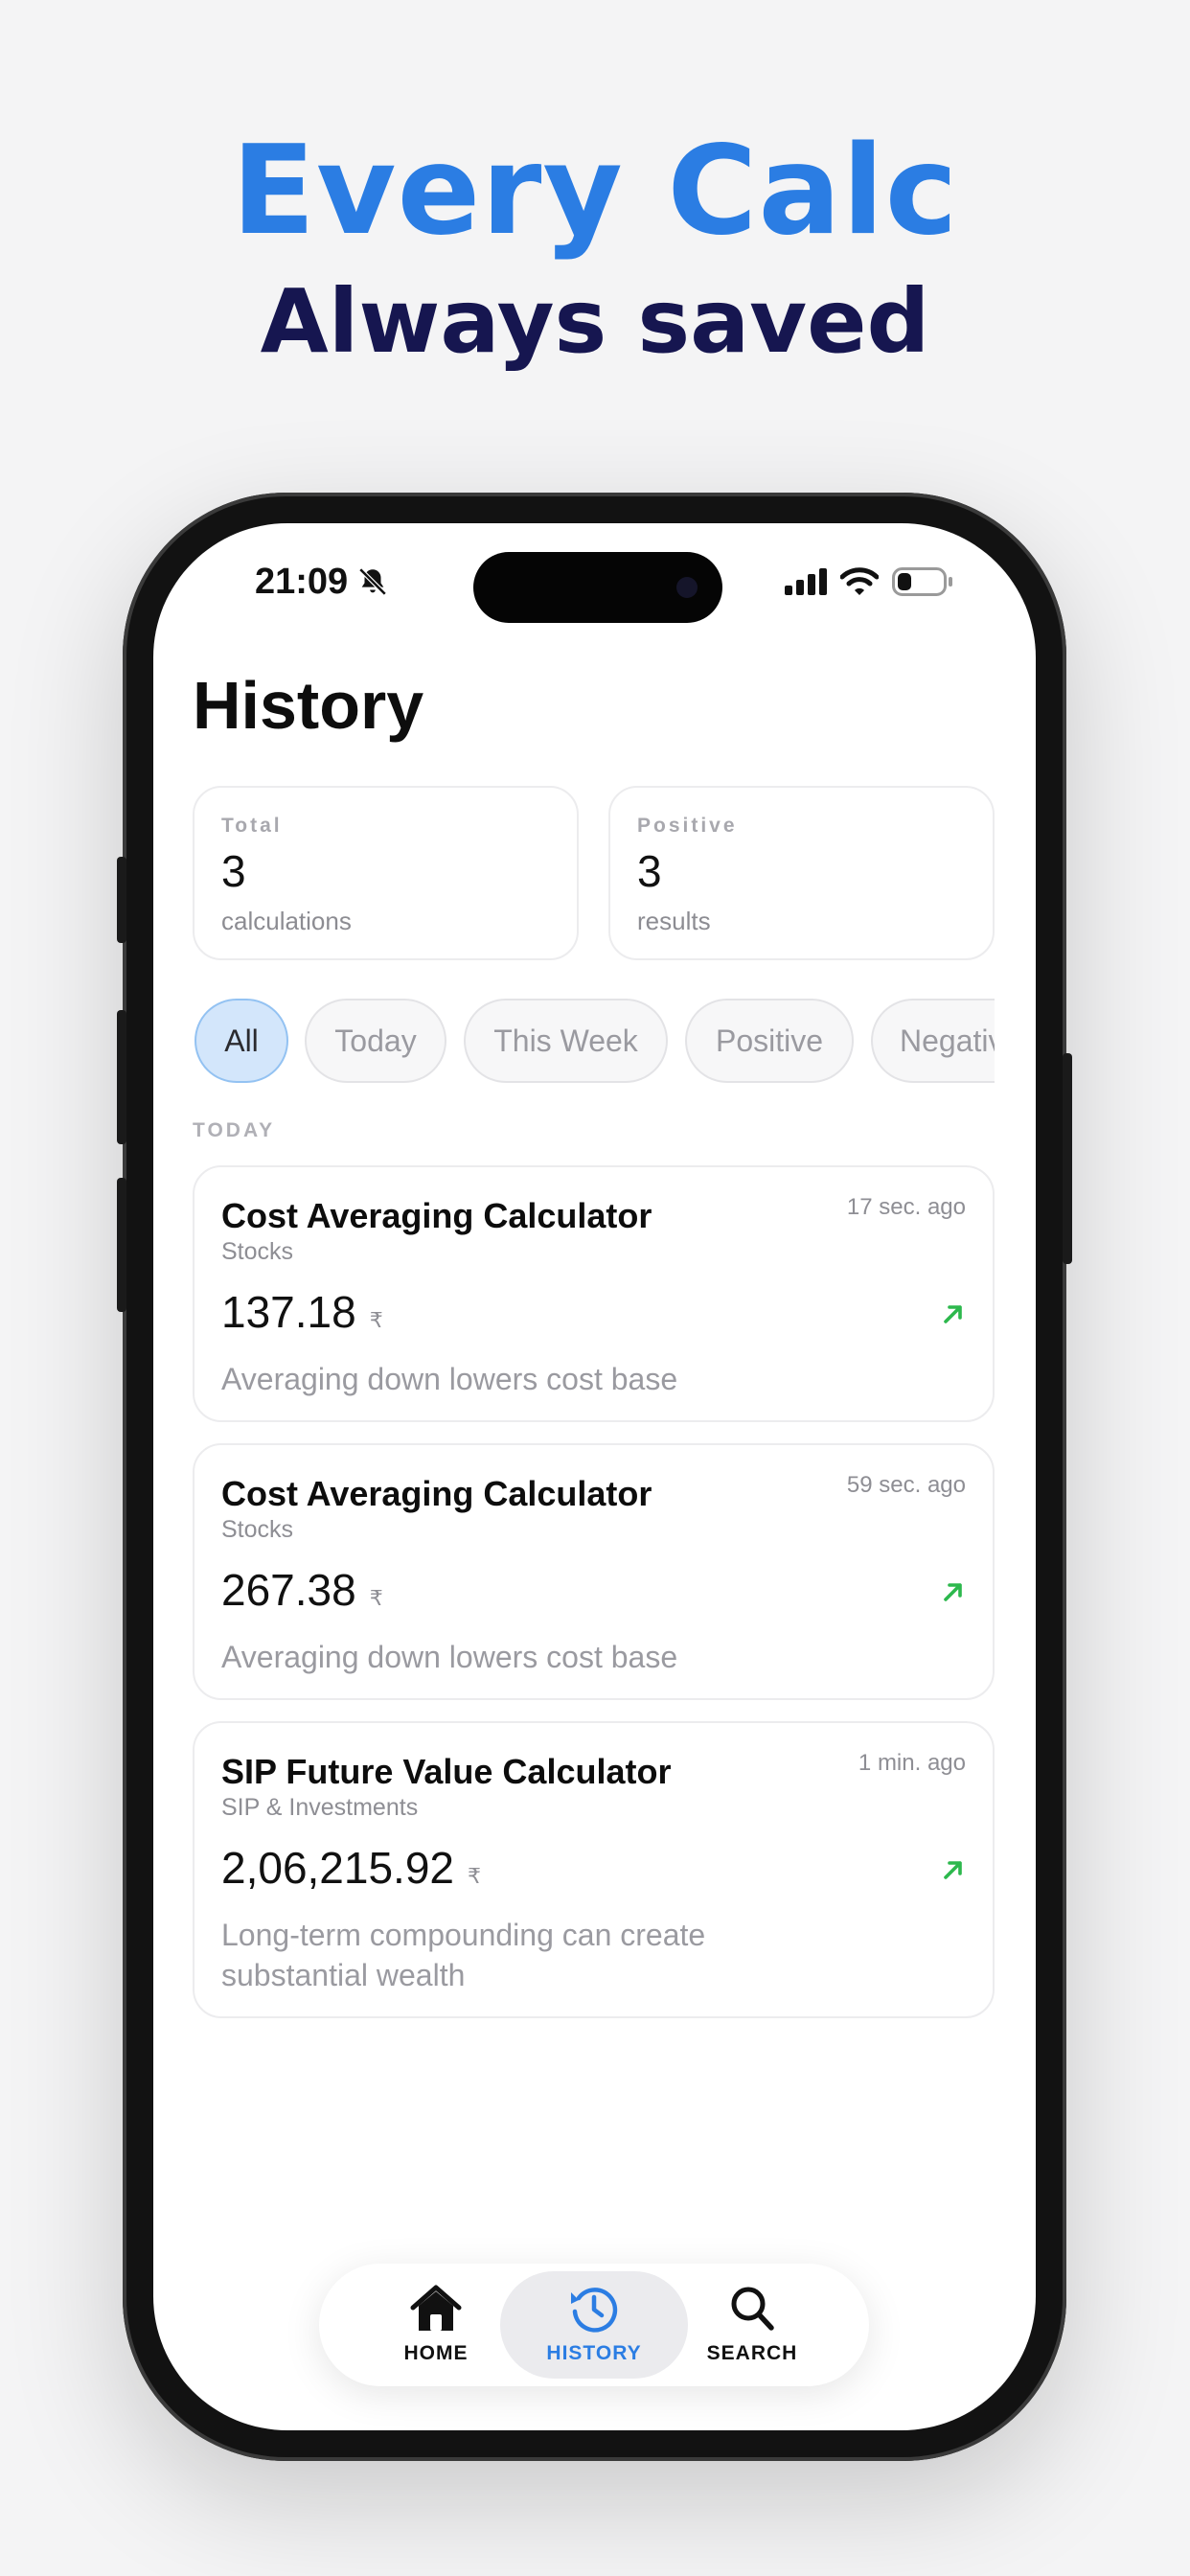 This screenshot has height=2576, width=1190. I want to click on filter-chip-positive: Positive, so click(770, 1041).